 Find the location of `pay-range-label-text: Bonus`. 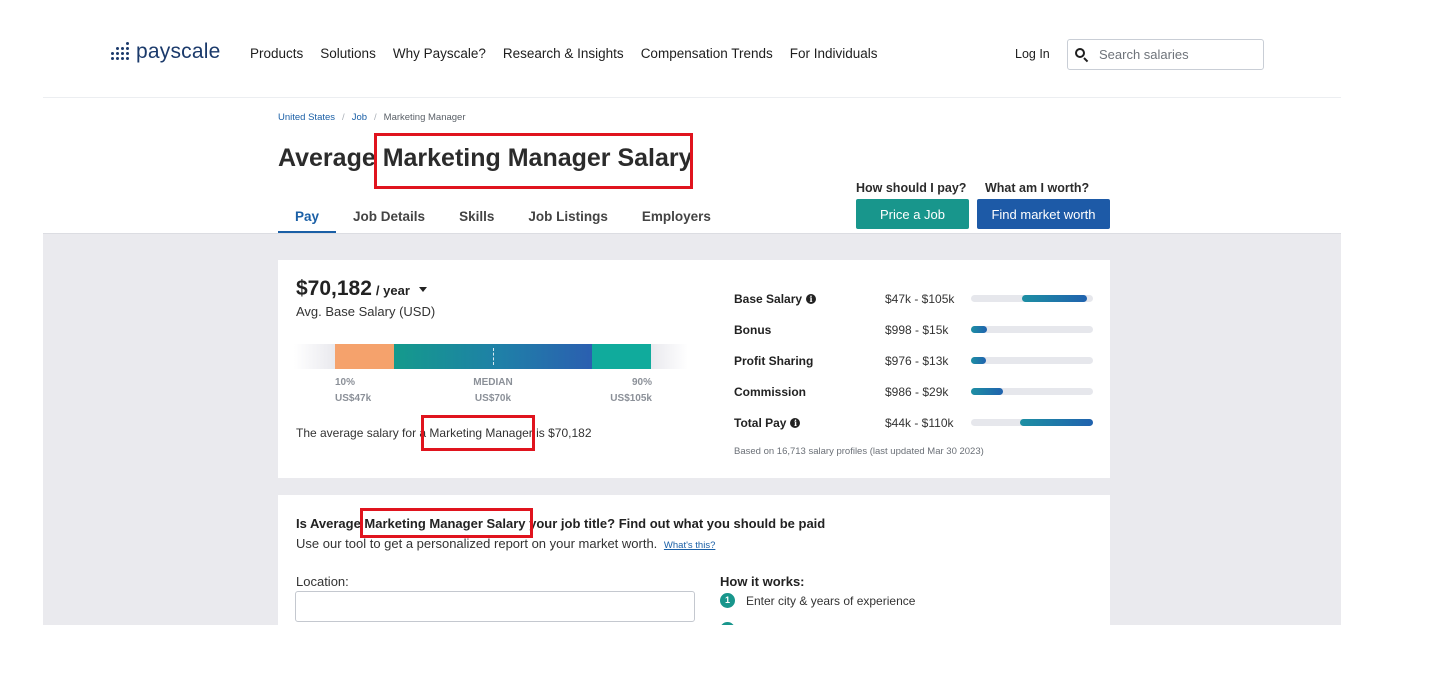

pay-range-label-text: Bonus is located at coordinates (753, 330).